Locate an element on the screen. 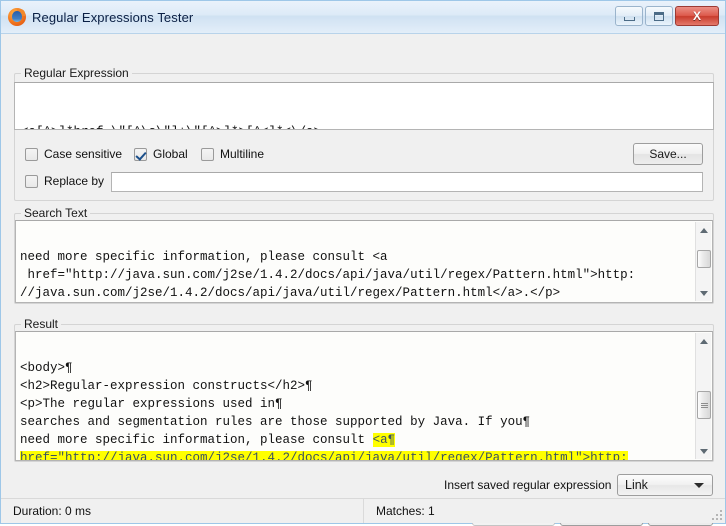 This screenshot has width=726, height=526. close-icon: X is located at coordinates (696, 16).